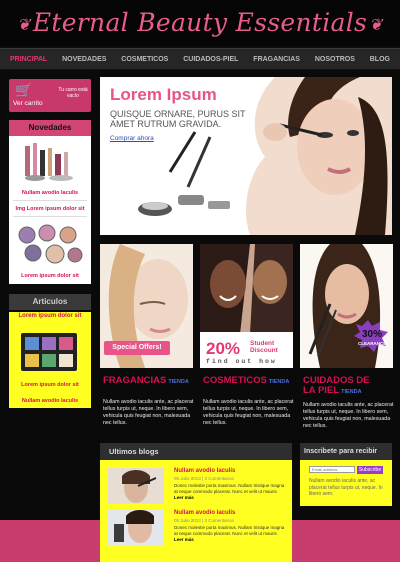 This screenshot has width=400, height=562. What do you see at coordinates (84, 59) in the screenshot?
I see `nav-novedades: NOVEDADES` at bounding box center [84, 59].